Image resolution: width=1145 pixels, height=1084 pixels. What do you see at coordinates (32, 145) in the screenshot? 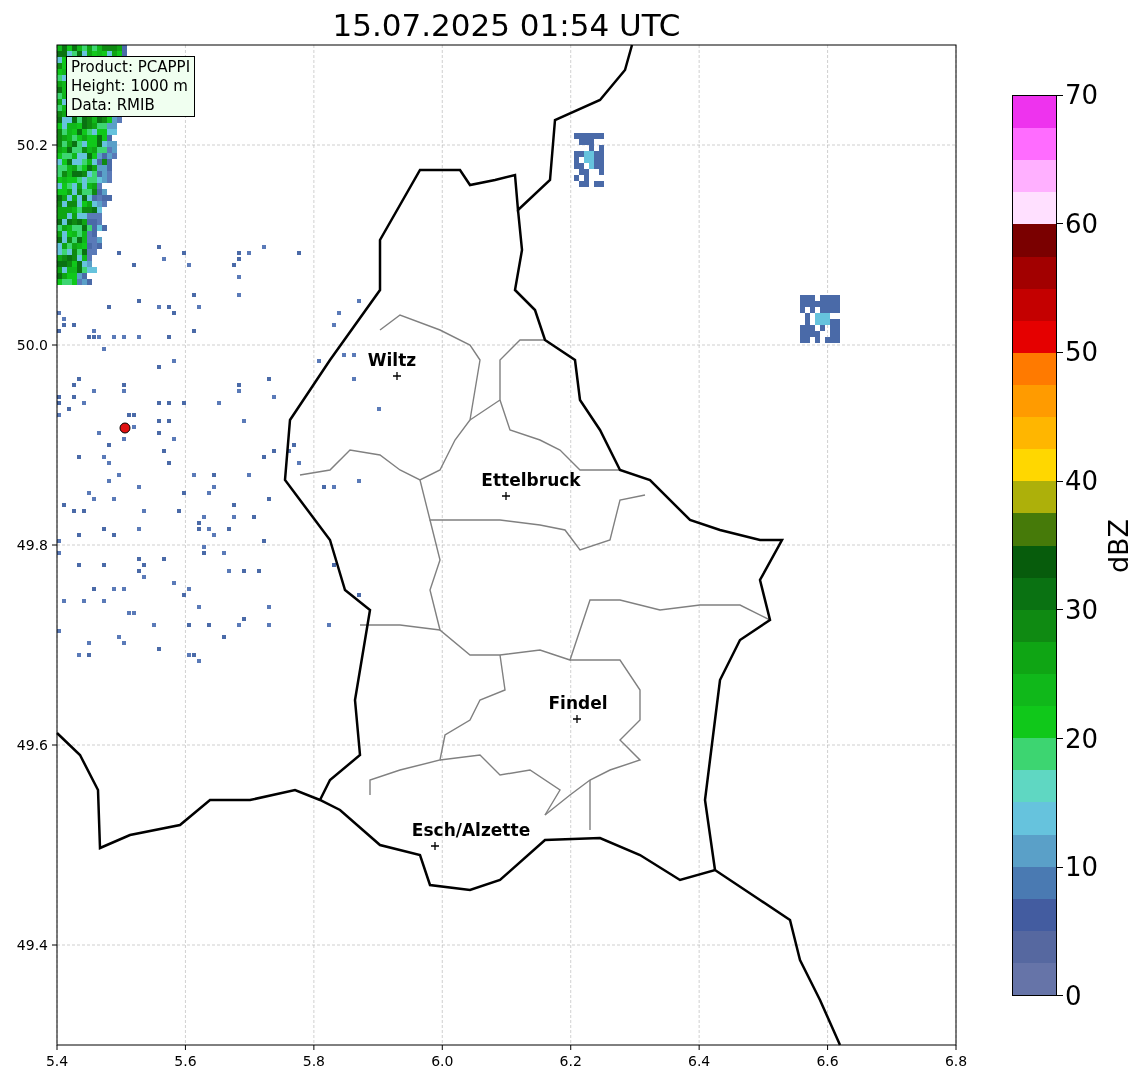
I see `y-tick-label: 50.2` at bounding box center [32, 145].